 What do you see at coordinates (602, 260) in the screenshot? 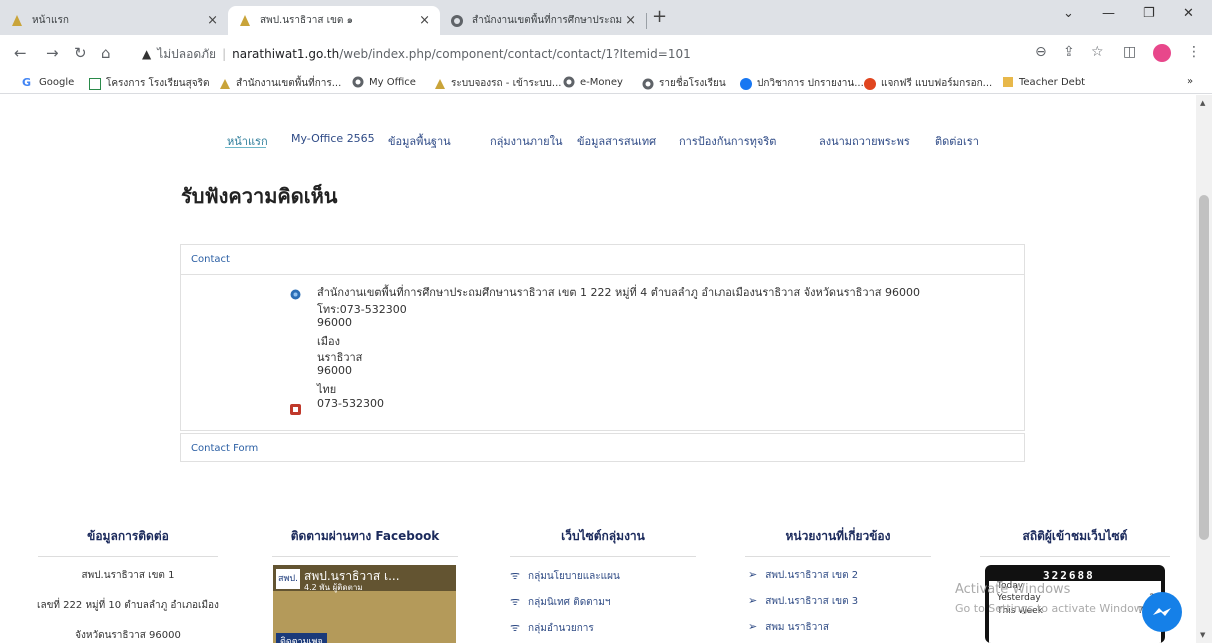
I see `contact-header: Contact` at bounding box center [602, 260].